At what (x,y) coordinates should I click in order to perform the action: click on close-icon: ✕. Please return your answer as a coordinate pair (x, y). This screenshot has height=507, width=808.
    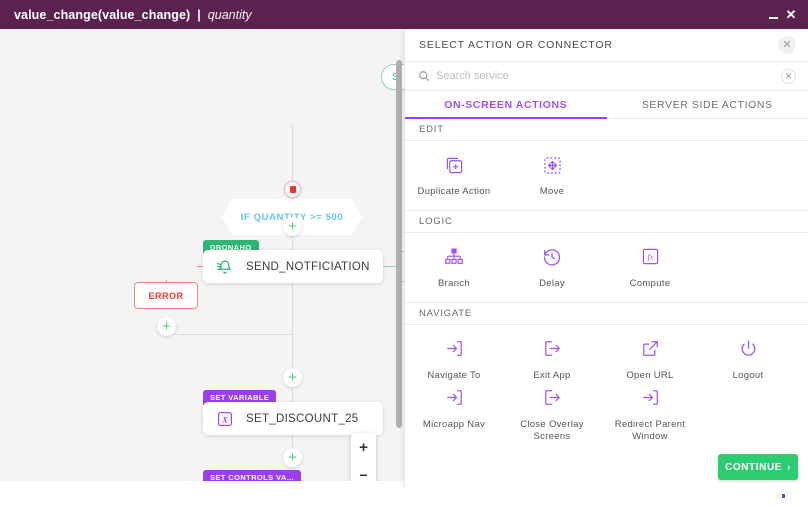
    Looking at the image, I should click on (791, 15).